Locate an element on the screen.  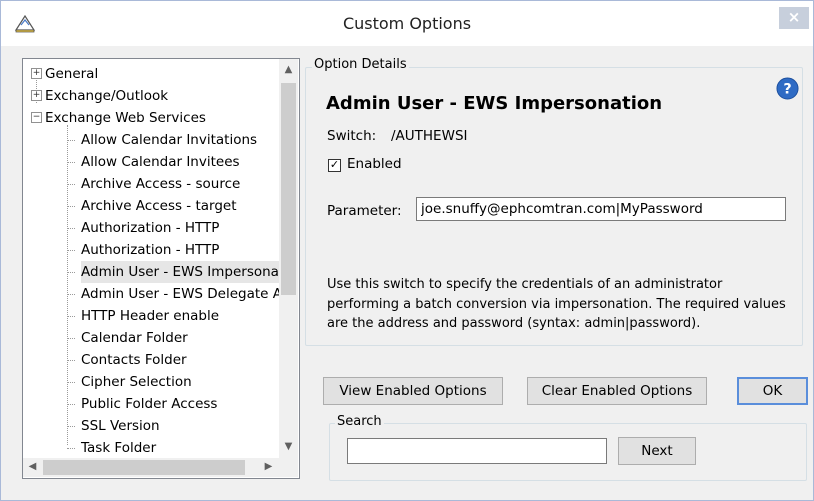
collapse-icon: − is located at coordinates (36, 117).